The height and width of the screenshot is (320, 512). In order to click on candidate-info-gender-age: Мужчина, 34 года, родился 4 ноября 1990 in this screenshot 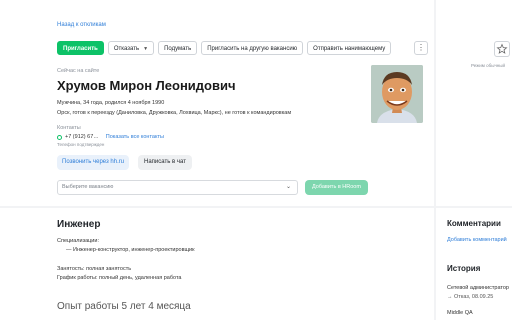, I will do `click(111, 103)`.